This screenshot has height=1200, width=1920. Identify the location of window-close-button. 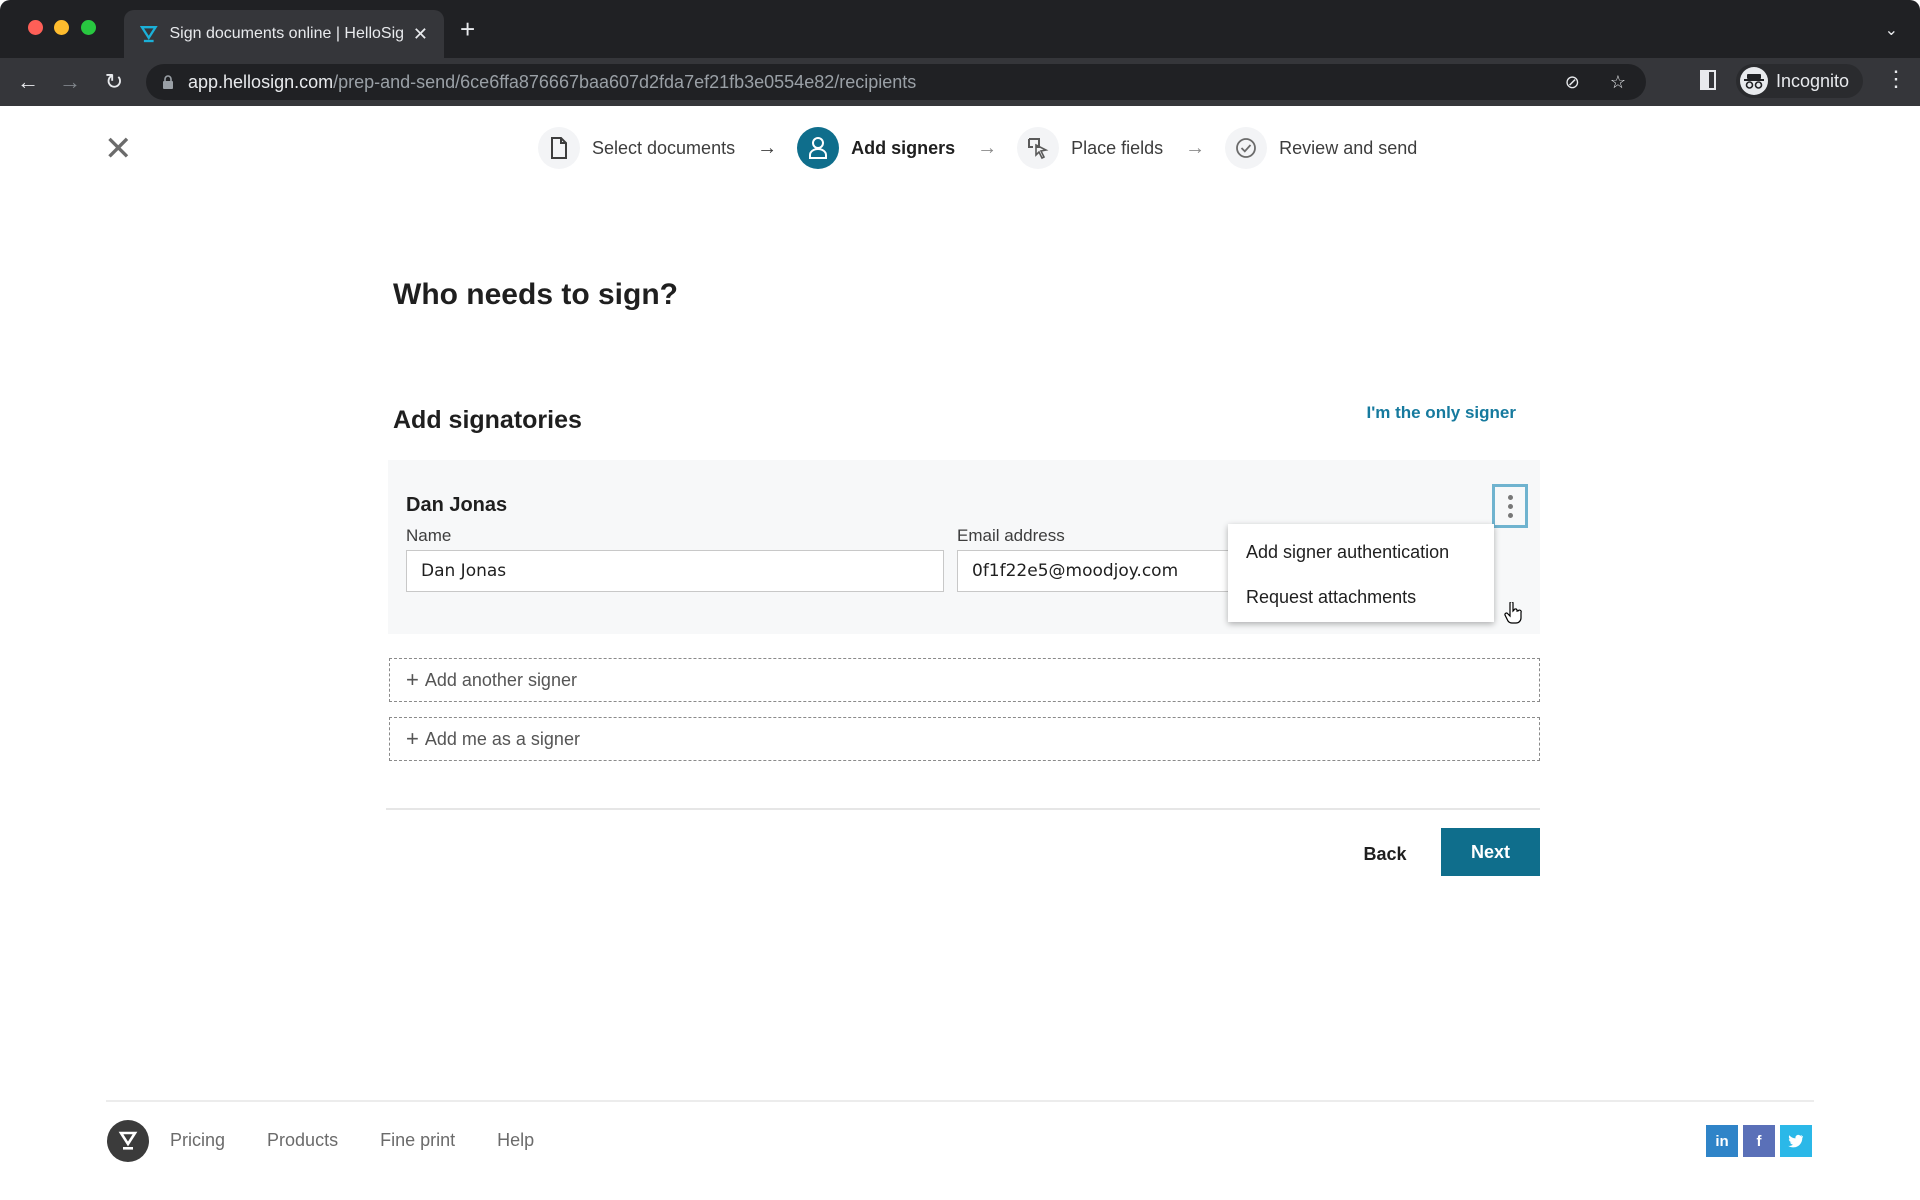
(35, 27).